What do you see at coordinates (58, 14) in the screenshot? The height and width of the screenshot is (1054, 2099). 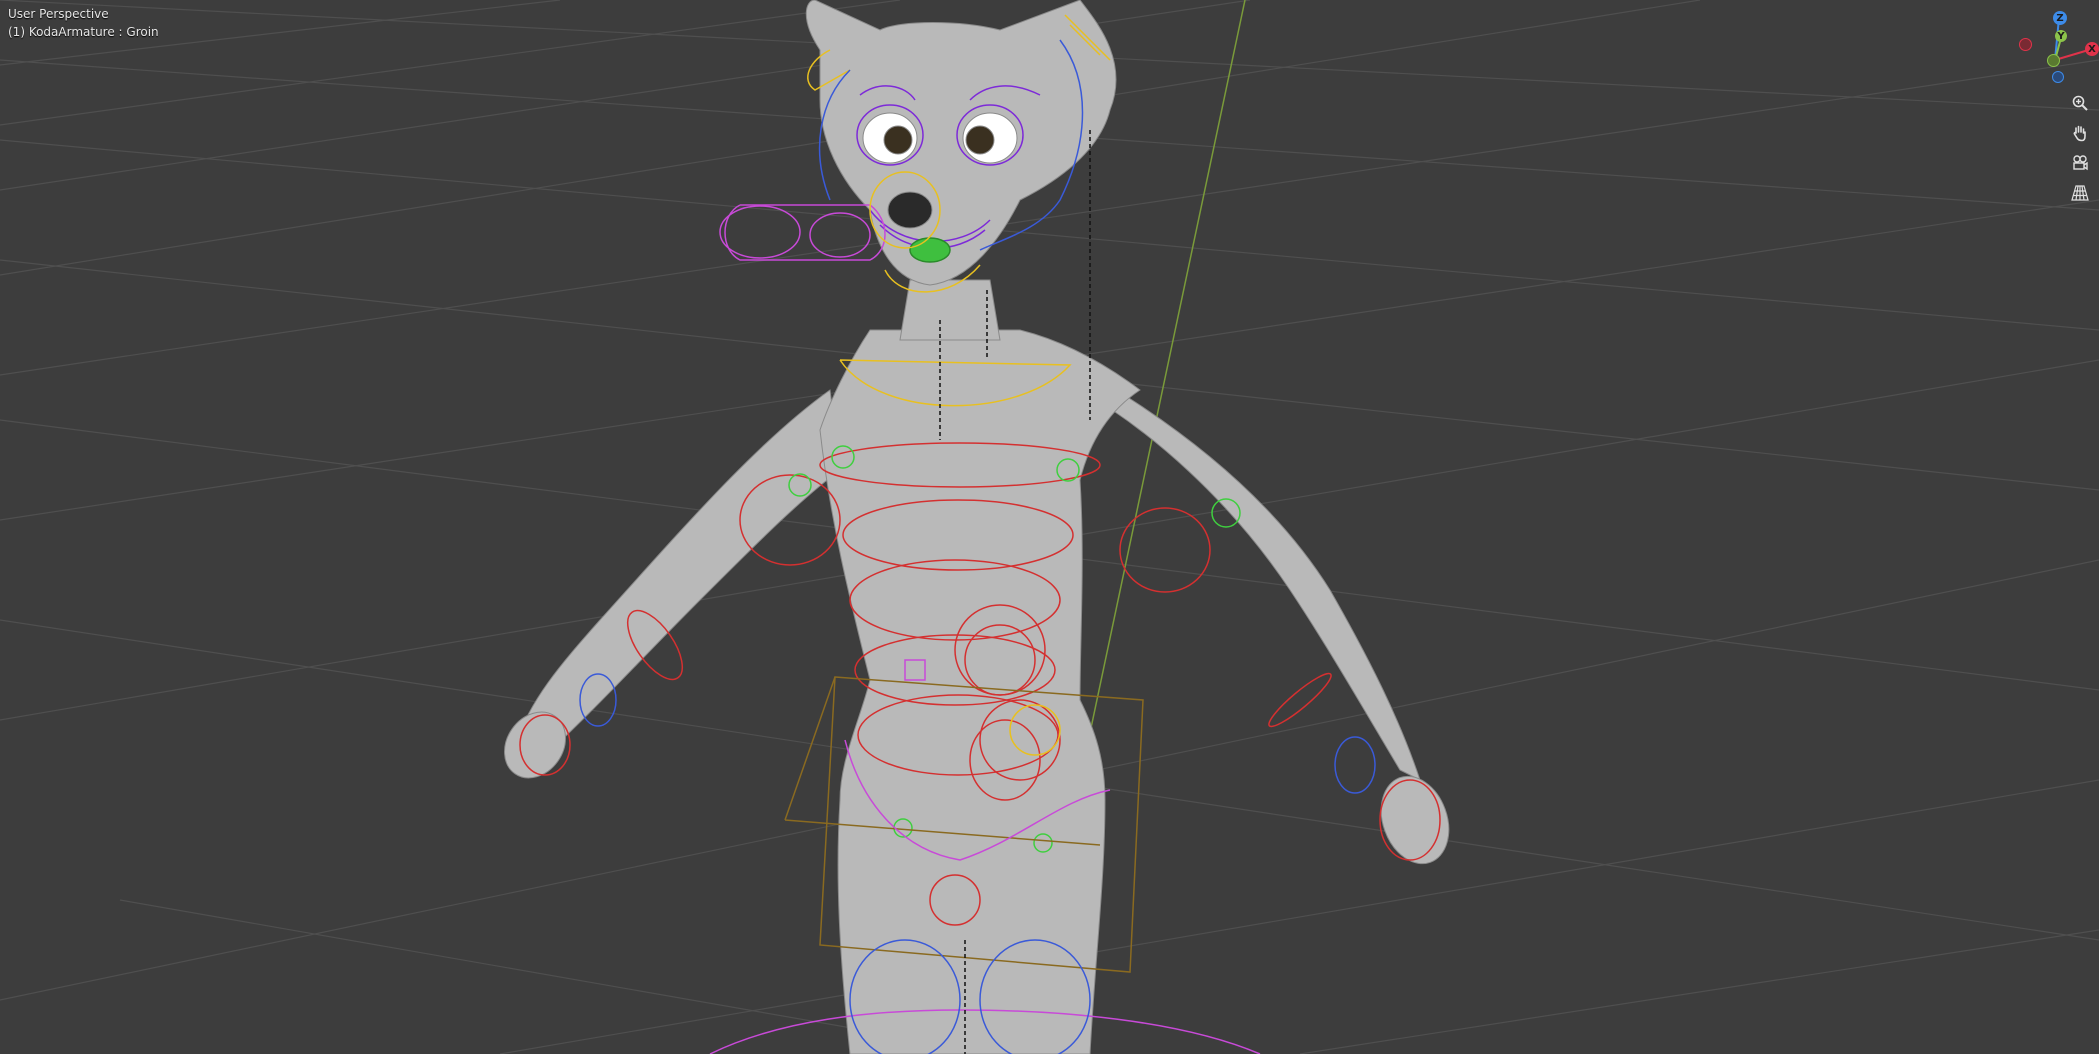 I see `view-name-label: User Perspective` at bounding box center [58, 14].